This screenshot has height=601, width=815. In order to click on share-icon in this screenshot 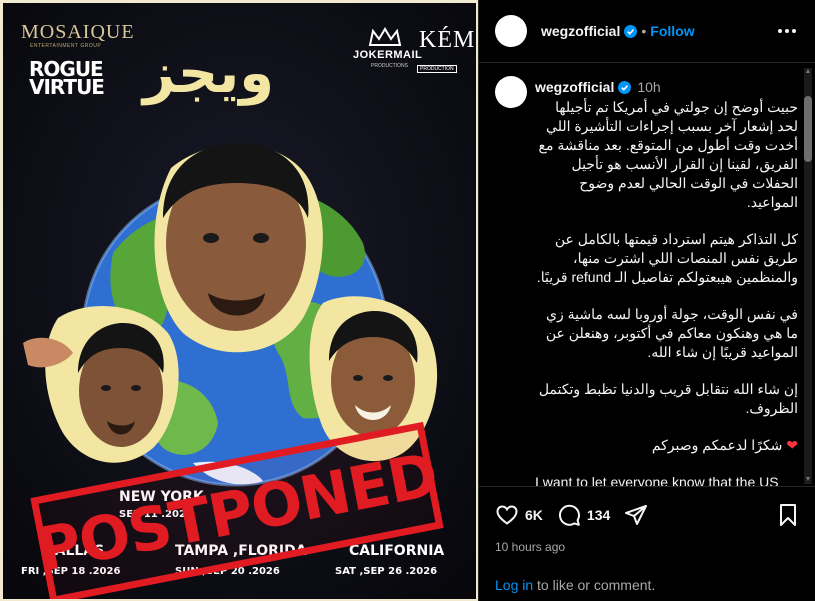, I will do `click(636, 515)`.